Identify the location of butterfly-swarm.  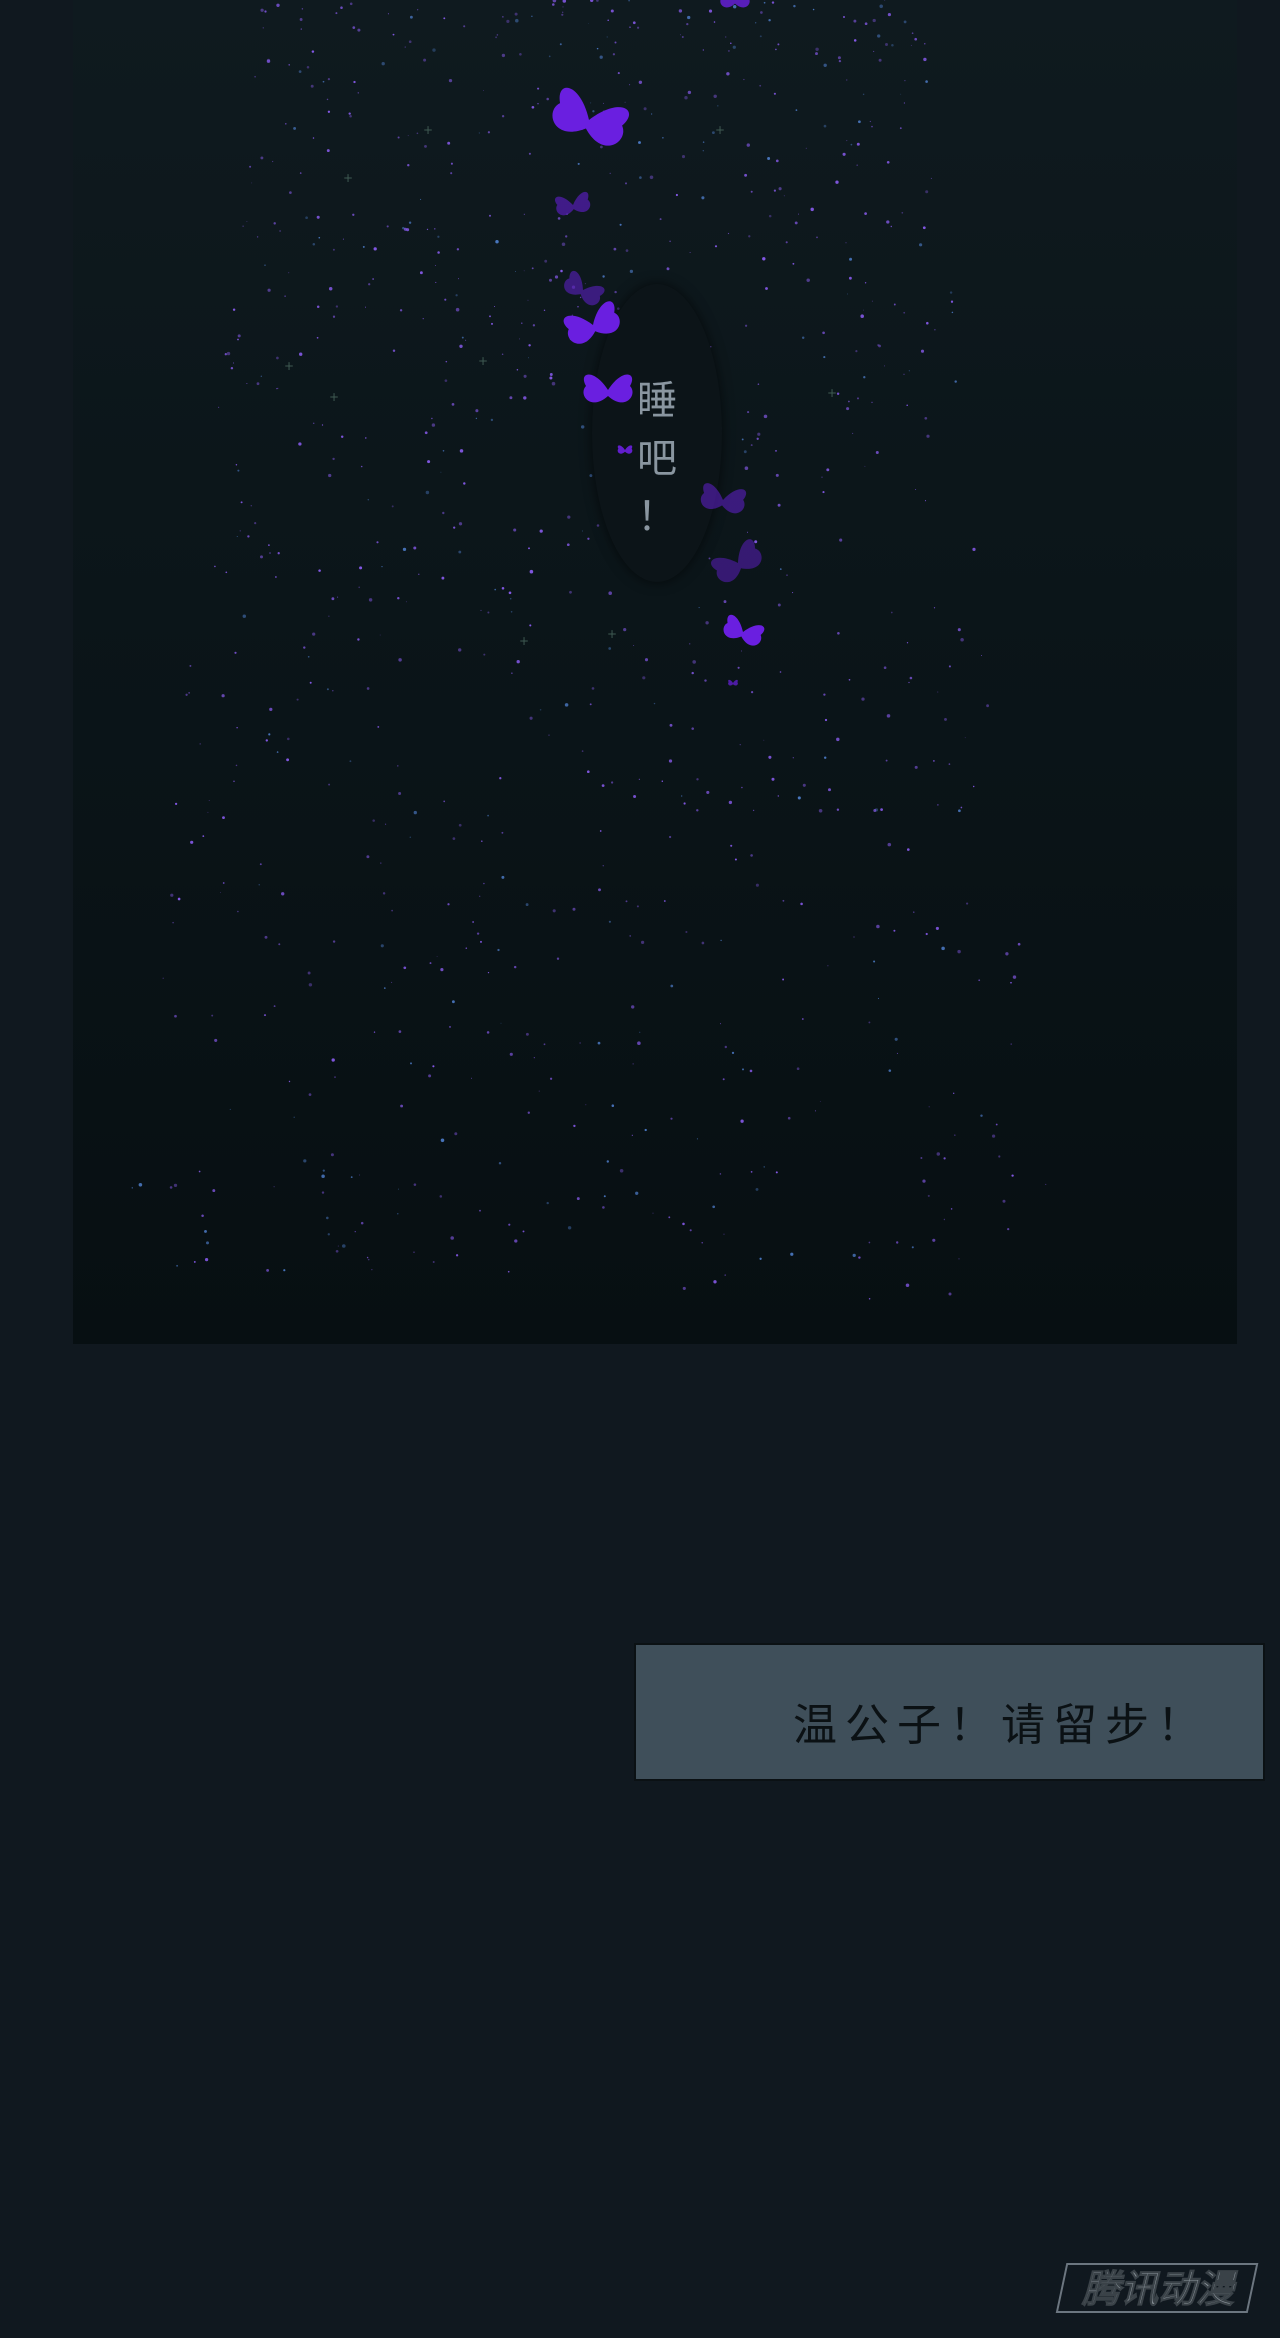
(658, 343).